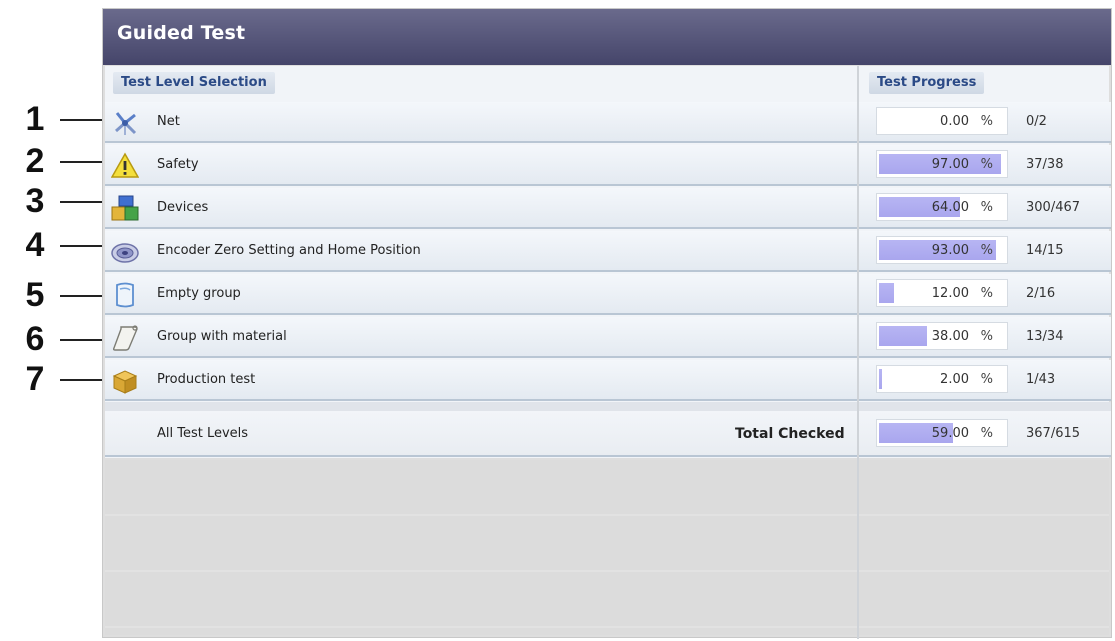  I want to click on callout-number: 5, so click(35, 295).